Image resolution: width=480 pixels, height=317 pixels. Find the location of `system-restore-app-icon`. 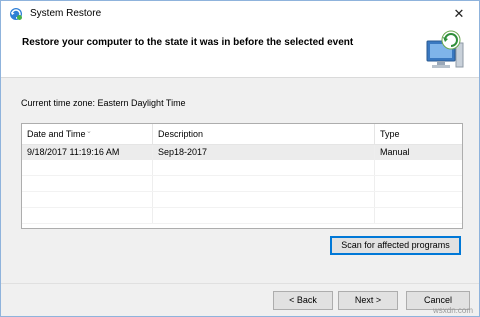

system-restore-app-icon is located at coordinates (16, 14).